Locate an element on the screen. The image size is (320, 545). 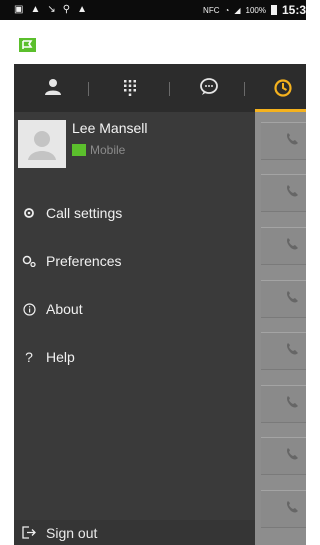
info-icon is located at coordinates (29, 309).